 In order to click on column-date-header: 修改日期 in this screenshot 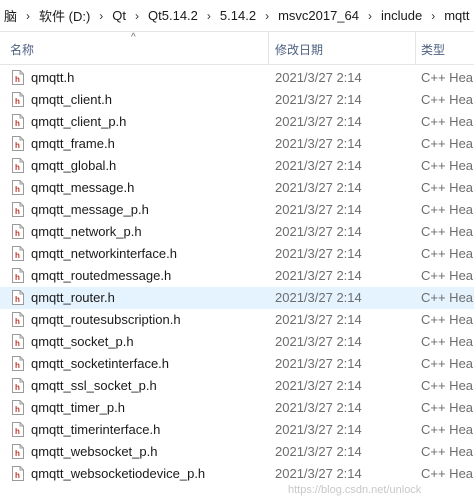, I will do `click(299, 49)`.